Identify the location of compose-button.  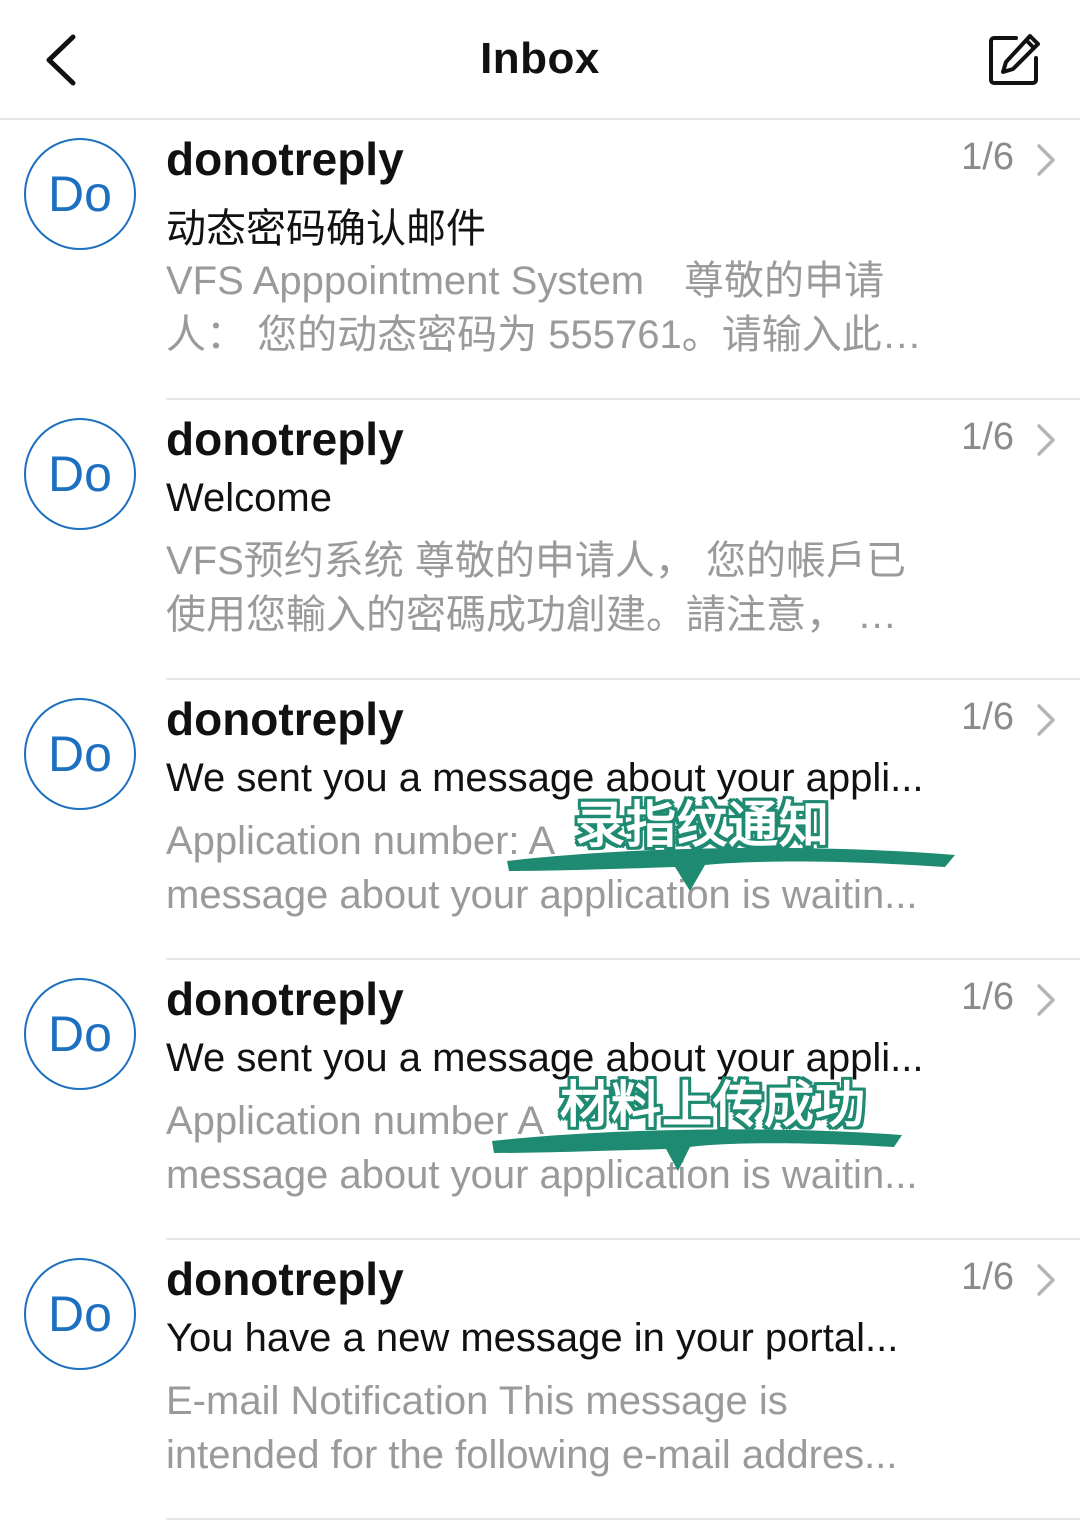
(1014, 60).